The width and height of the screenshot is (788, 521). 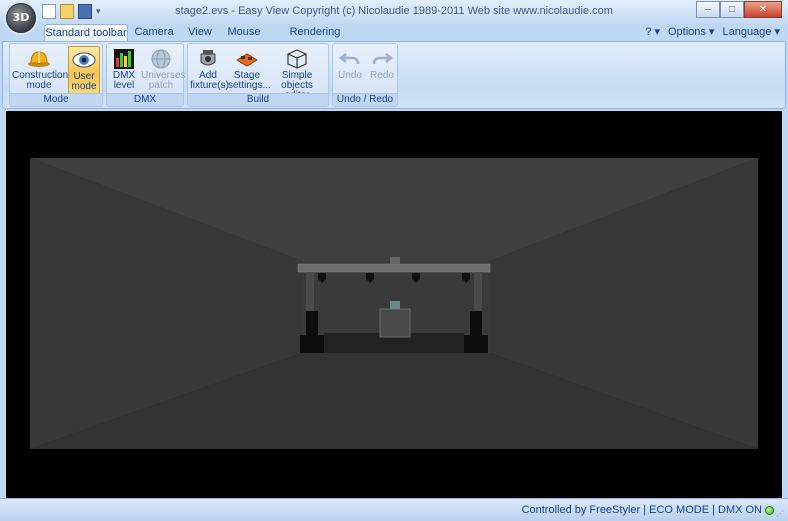 I want to click on undo-redo-group-label: Undo / Redo, so click(x=365, y=99).